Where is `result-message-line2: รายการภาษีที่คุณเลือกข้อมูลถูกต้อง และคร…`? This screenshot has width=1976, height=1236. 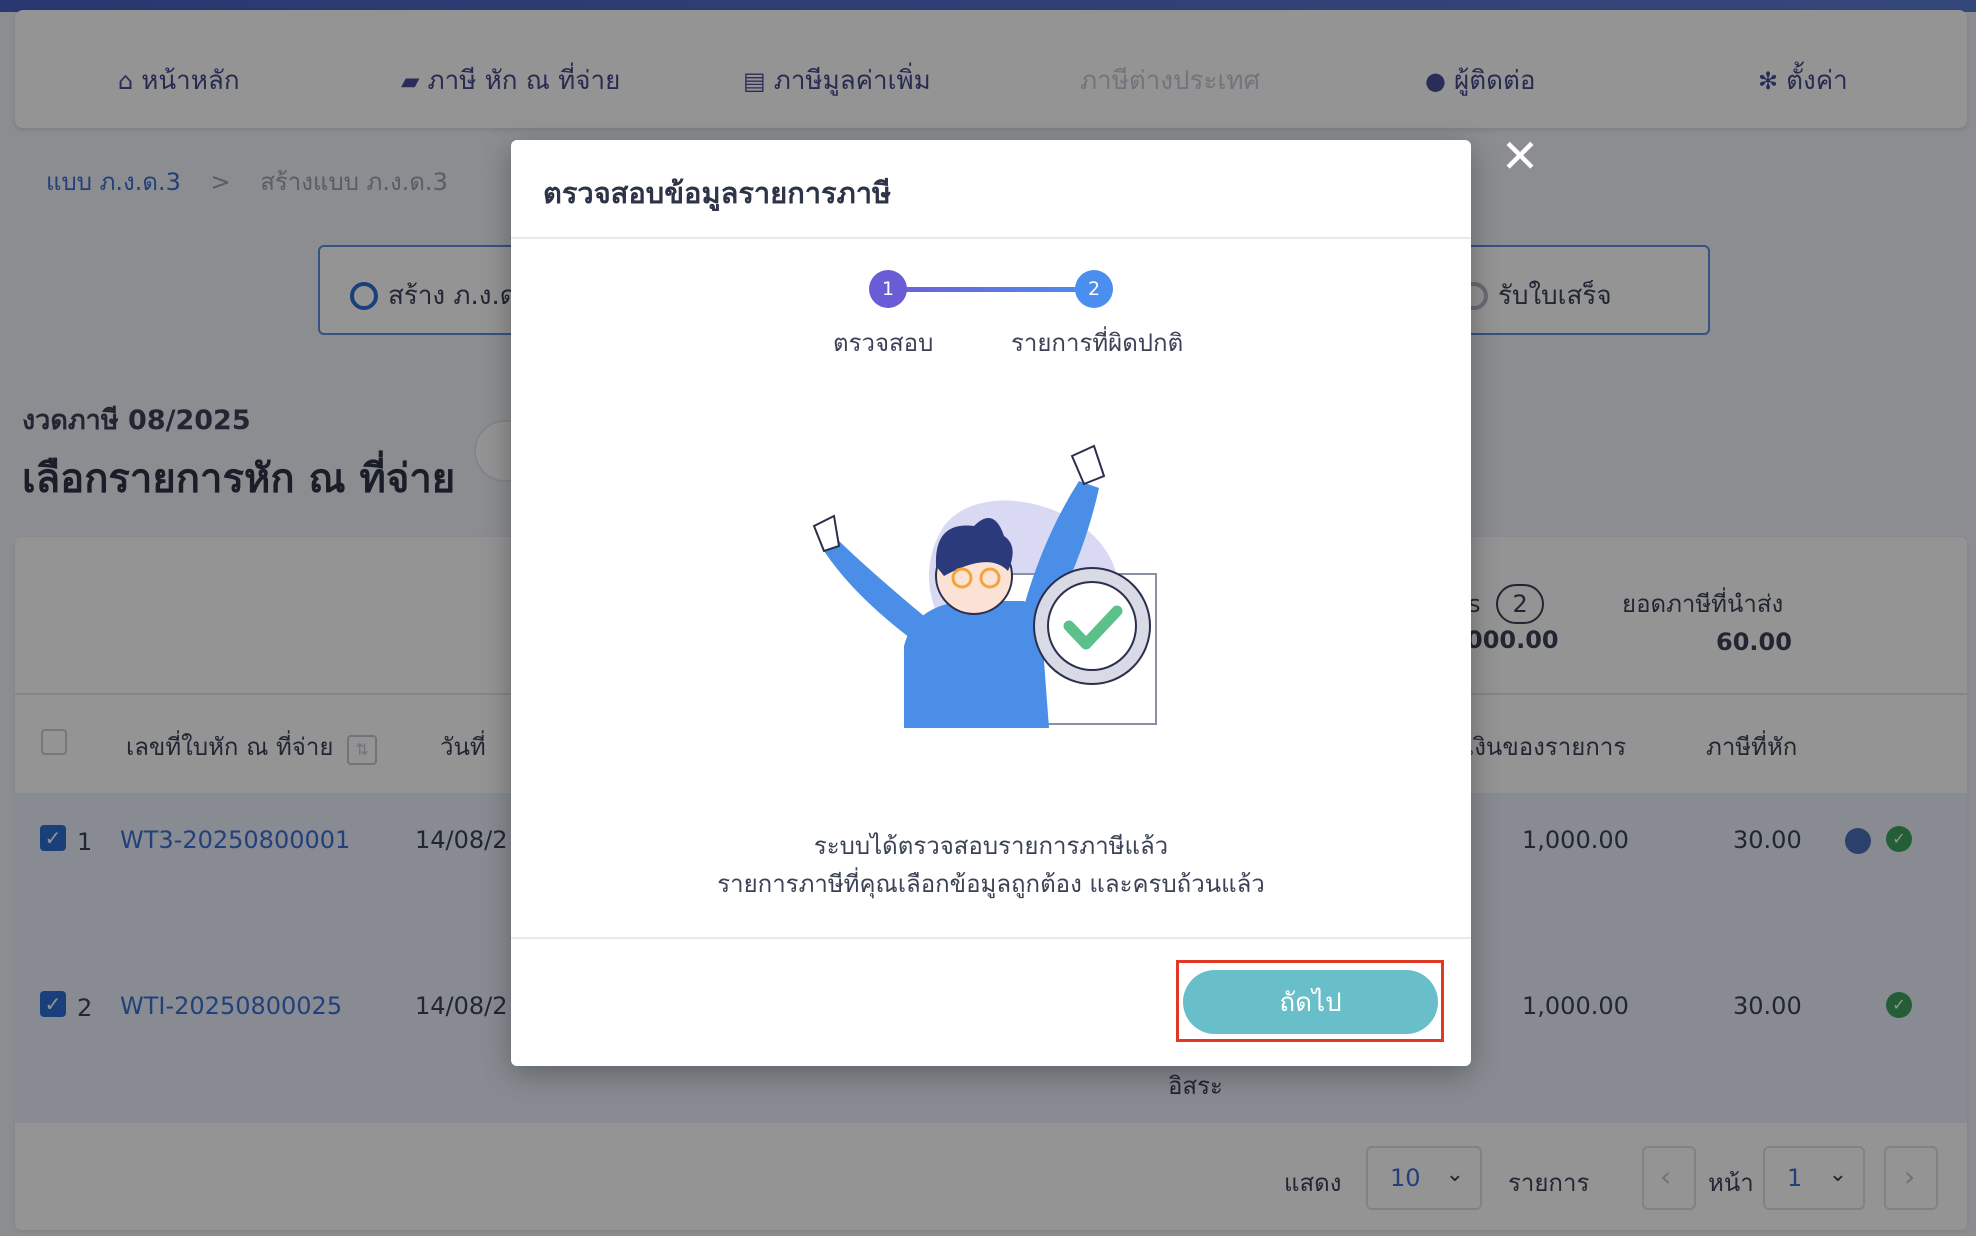 result-message-line2: รายการภาษีที่คุณเลือกข้อมูลถูกต้อง และคร… is located at coordinates (991, 884).